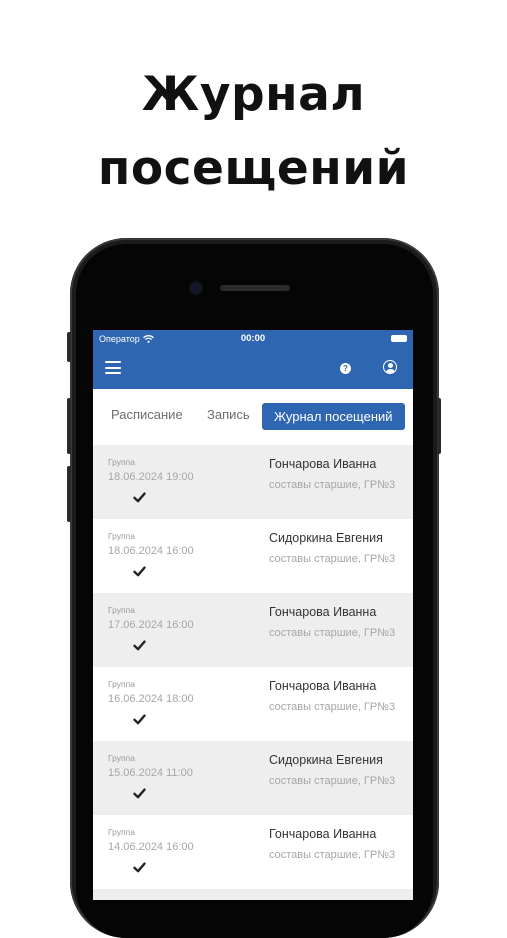 This screenshot has width=507, height=938. I want to click on phone-volume-up, so click(69, 426).